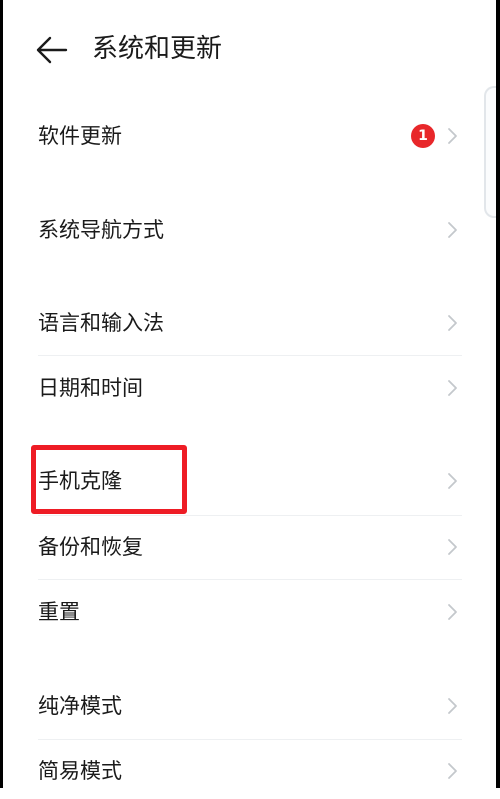 The image size is (500, 799). I want to click on settings-item-label: 备份和恢复, so click(90, 547).